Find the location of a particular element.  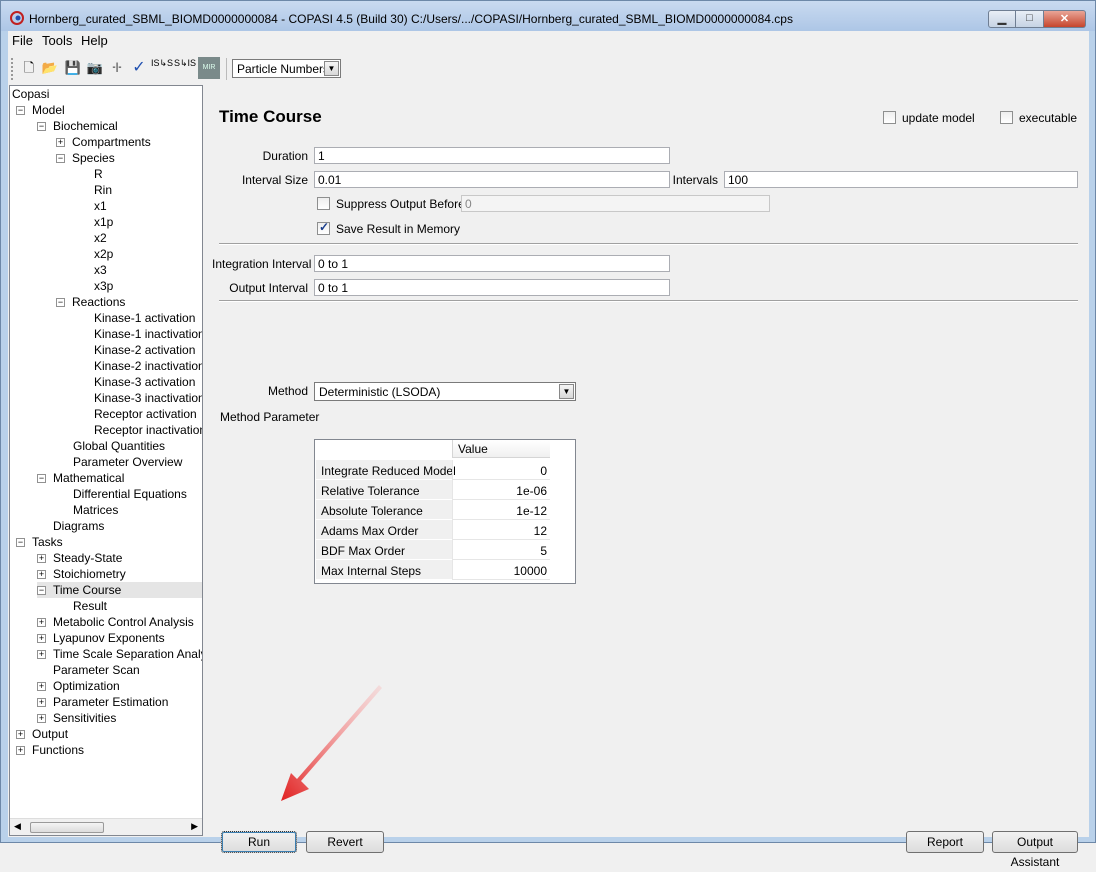

tree-item-time-course: − Time Course is located at coordinates (119, 590).